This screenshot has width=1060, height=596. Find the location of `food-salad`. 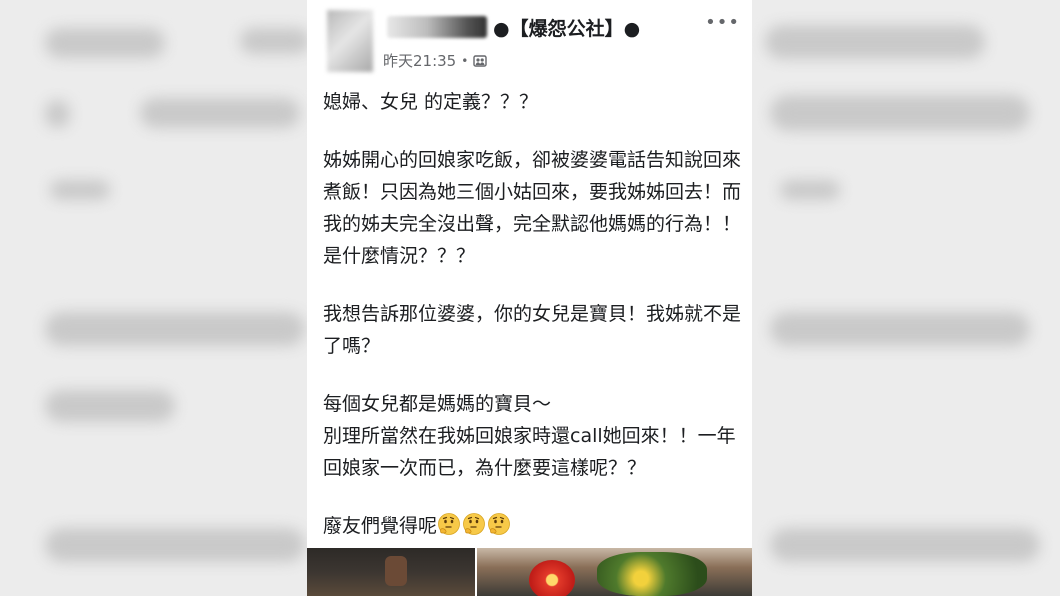

food-salad is located at coordinates (652, 574).